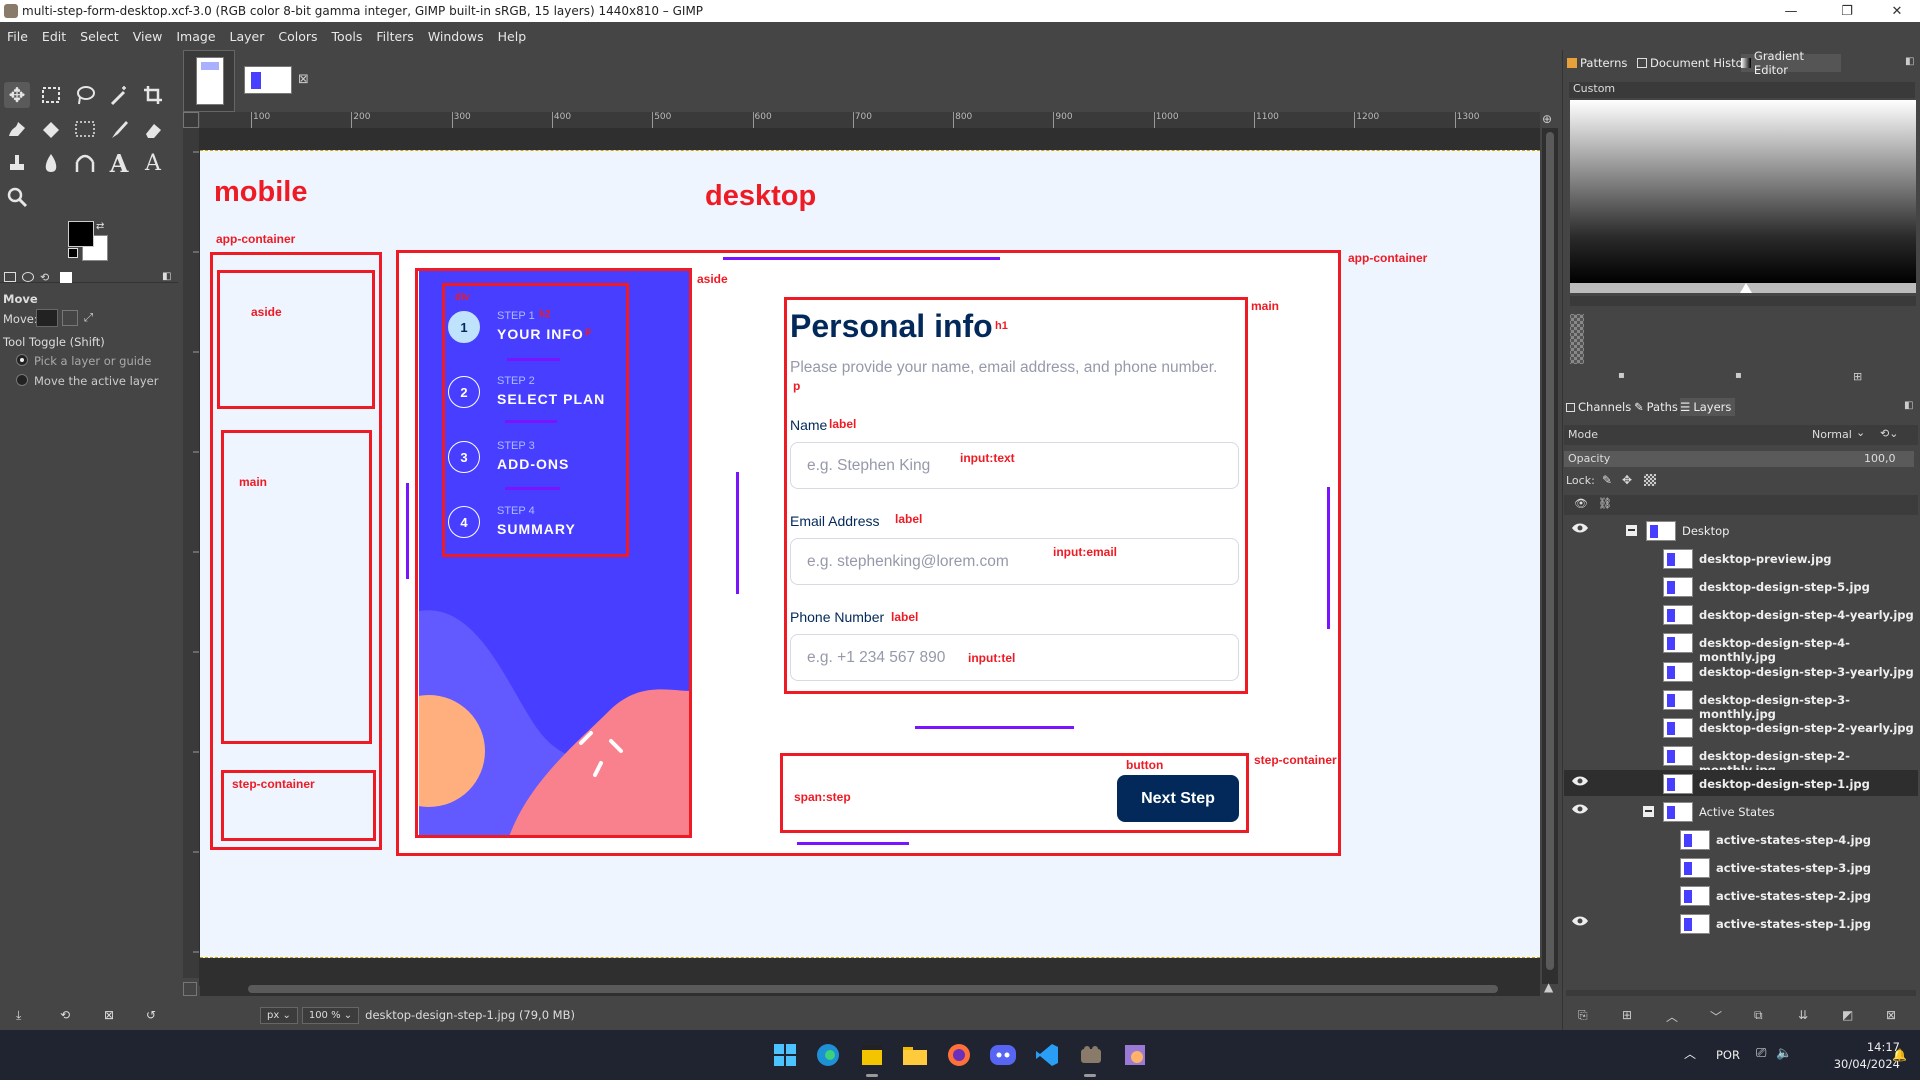 The width and height of the screenshot is (1920, 1080). I want to click on layer-name: desktop-design-step-2-yearly.jpg, so click(1806, 728).